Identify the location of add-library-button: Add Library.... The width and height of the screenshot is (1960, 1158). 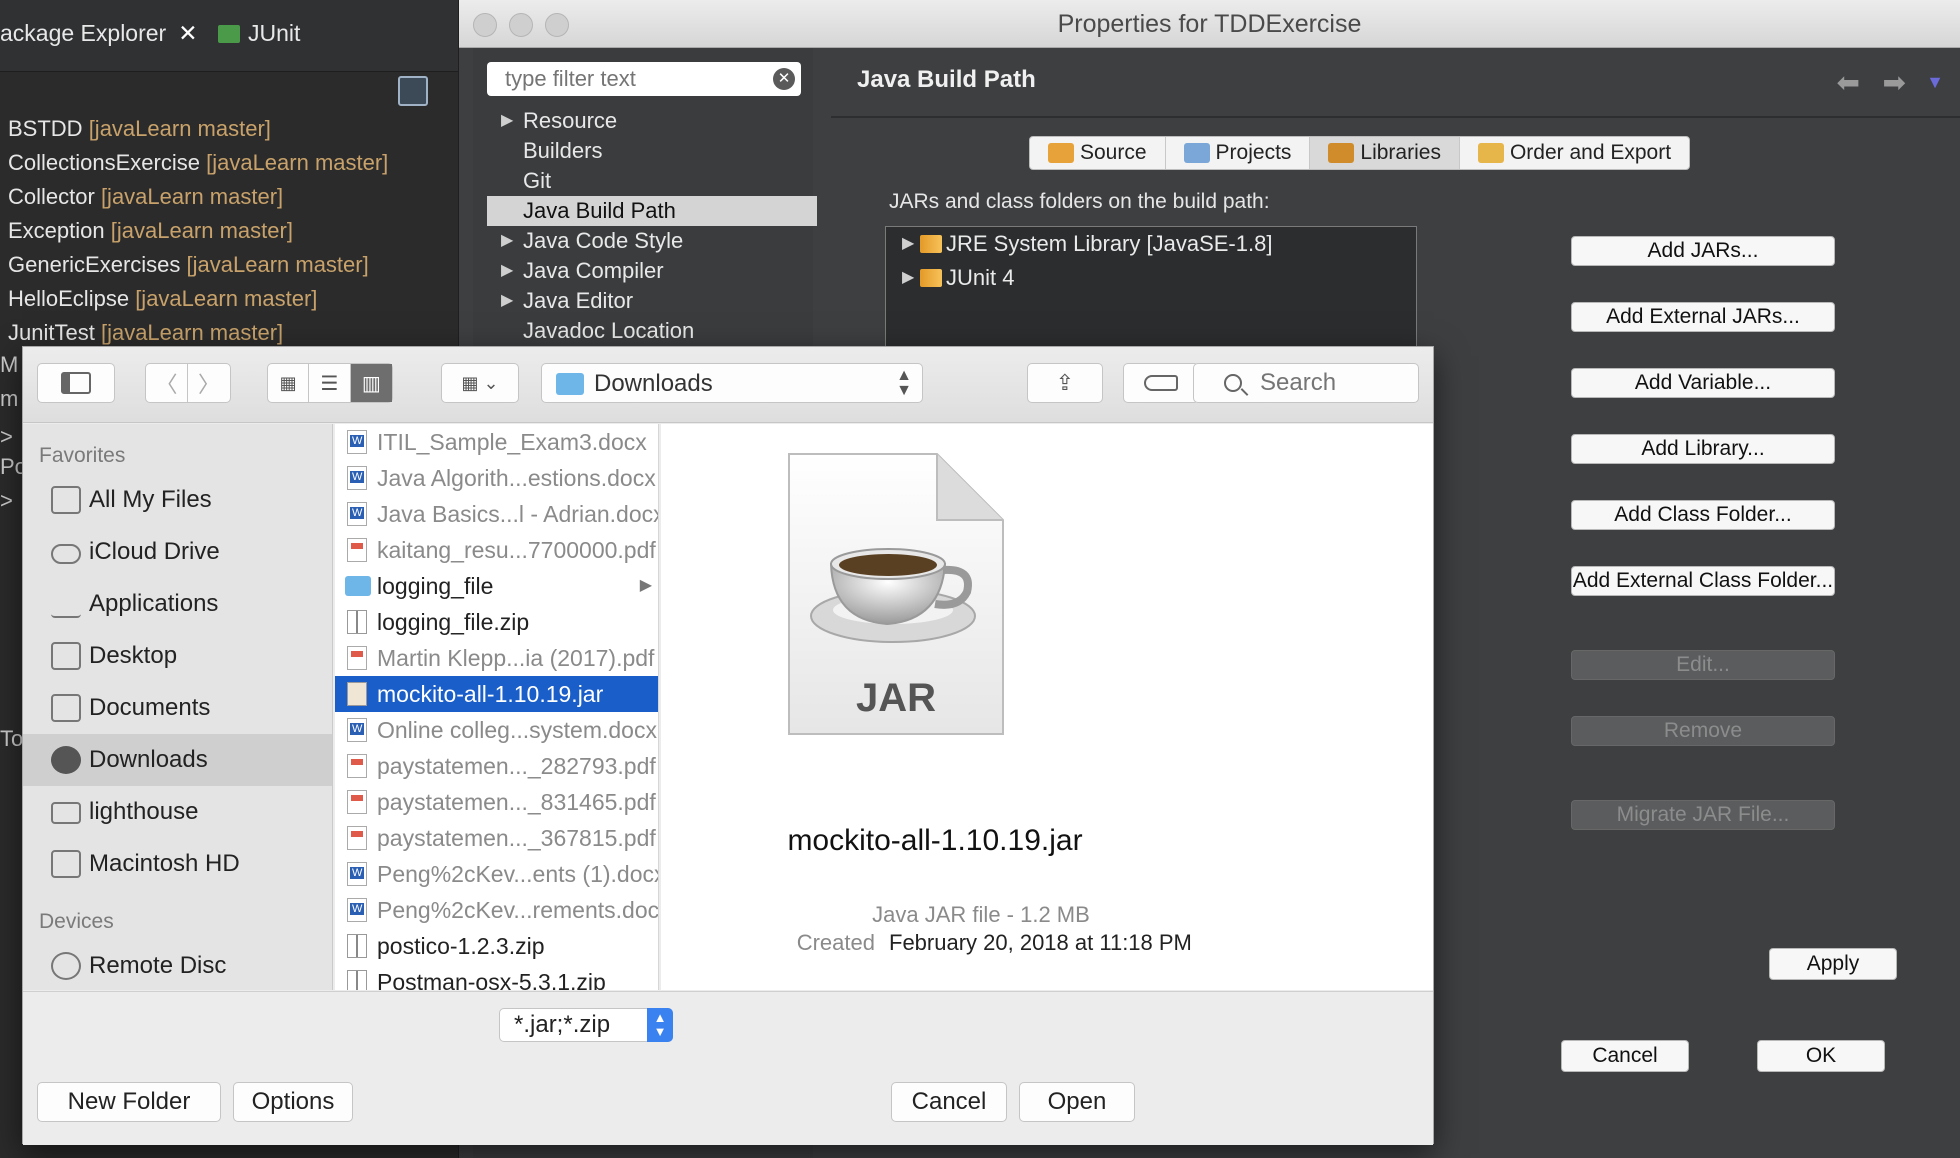
(1703, 449).